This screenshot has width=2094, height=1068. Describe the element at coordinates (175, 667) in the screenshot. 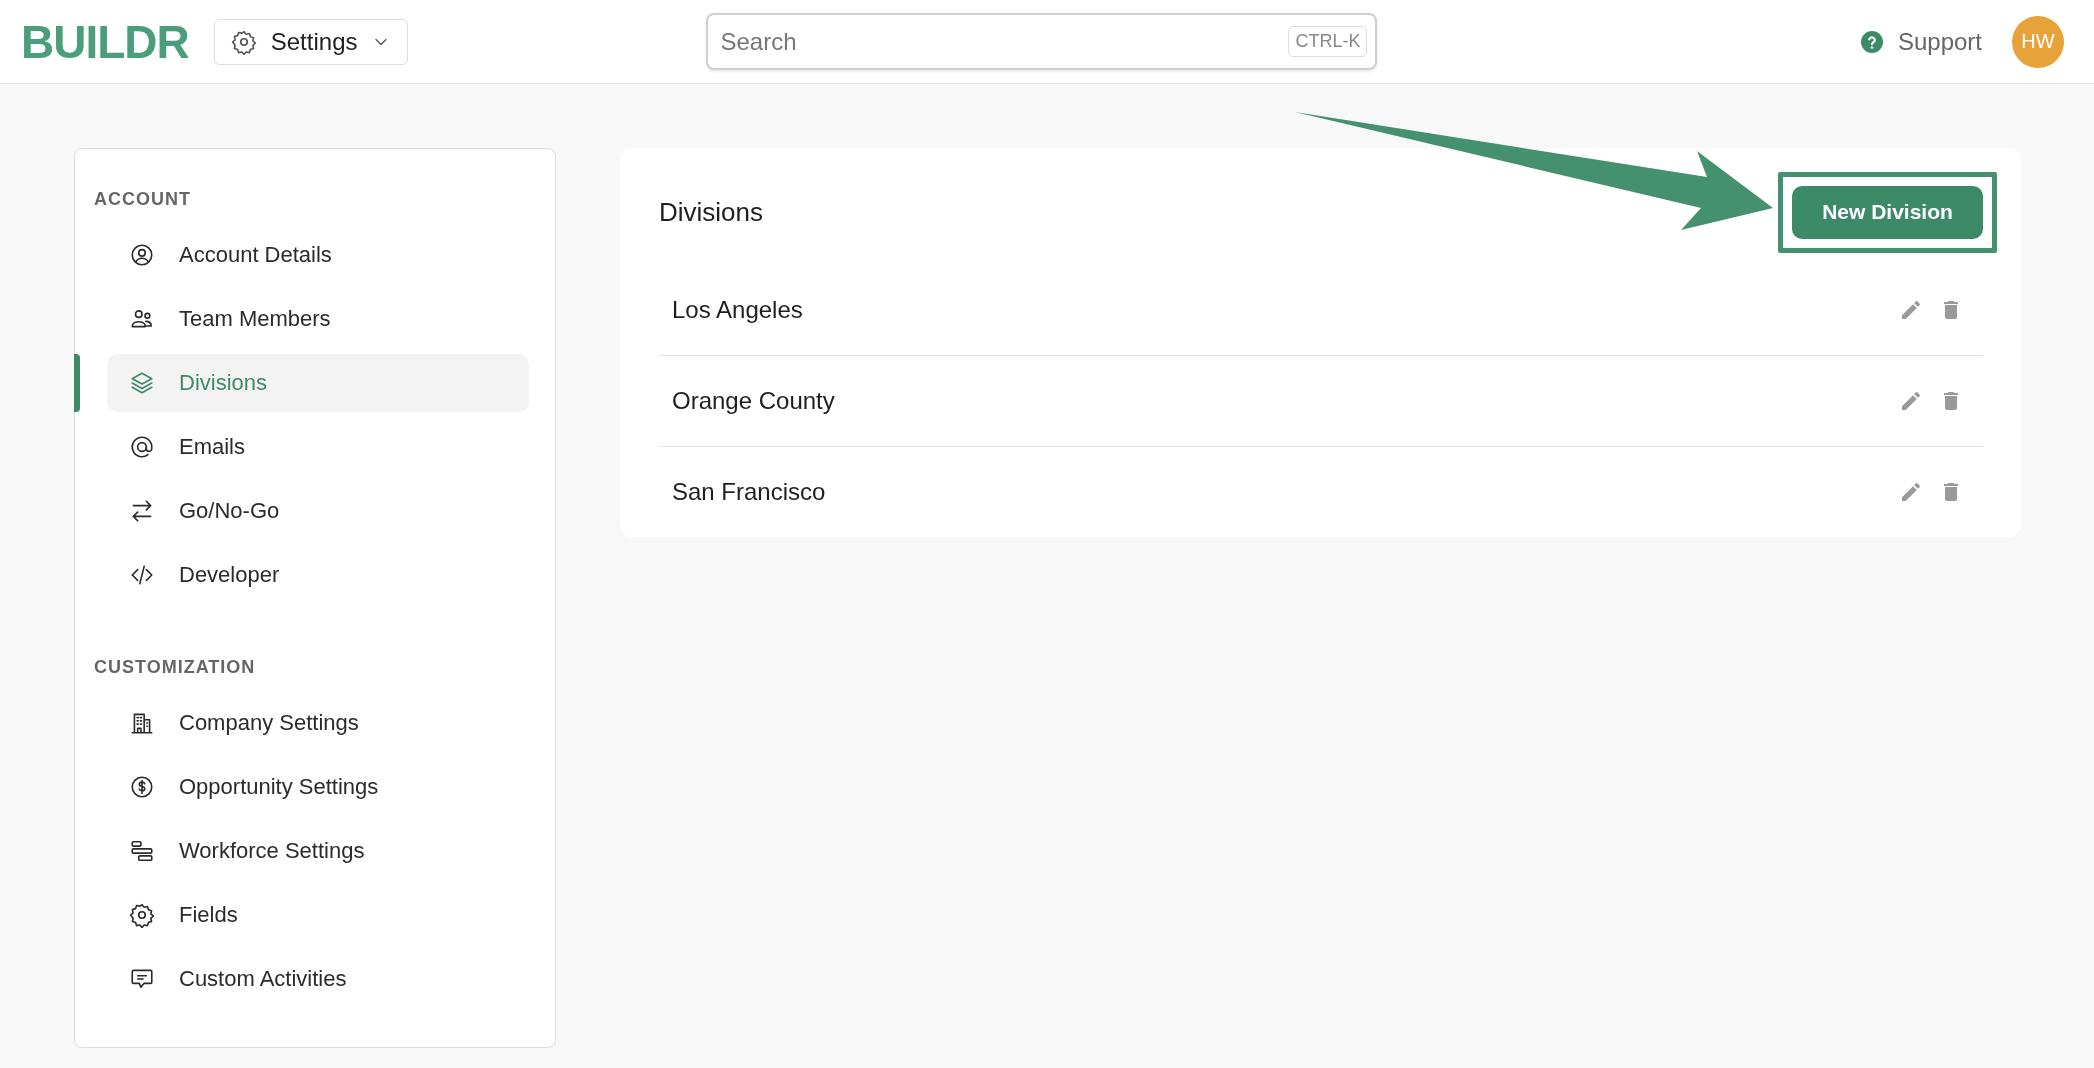

I see `section-heading: CUSTOMIZATION` at that location.